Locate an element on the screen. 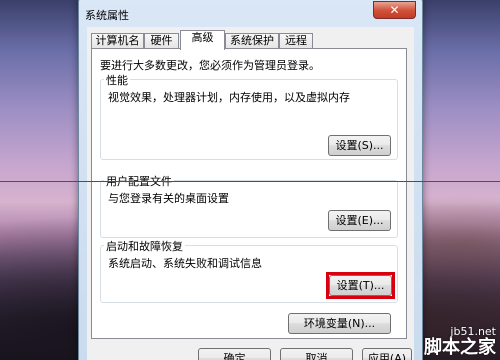  startup-recovery-title: 启动和故障恢复 is located at coordinates (144, 246).